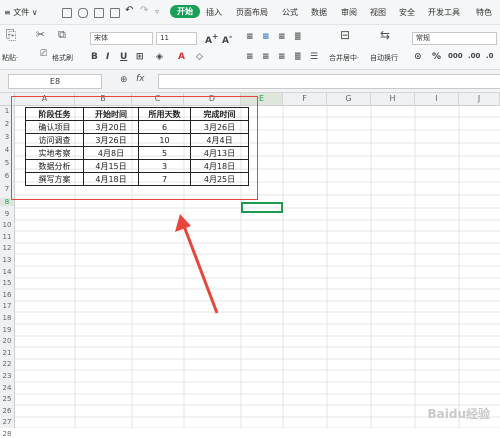 Image resolution: width=500 pixels, height=438 pixels. I want to click on bold-button: B, so click(94, 57).